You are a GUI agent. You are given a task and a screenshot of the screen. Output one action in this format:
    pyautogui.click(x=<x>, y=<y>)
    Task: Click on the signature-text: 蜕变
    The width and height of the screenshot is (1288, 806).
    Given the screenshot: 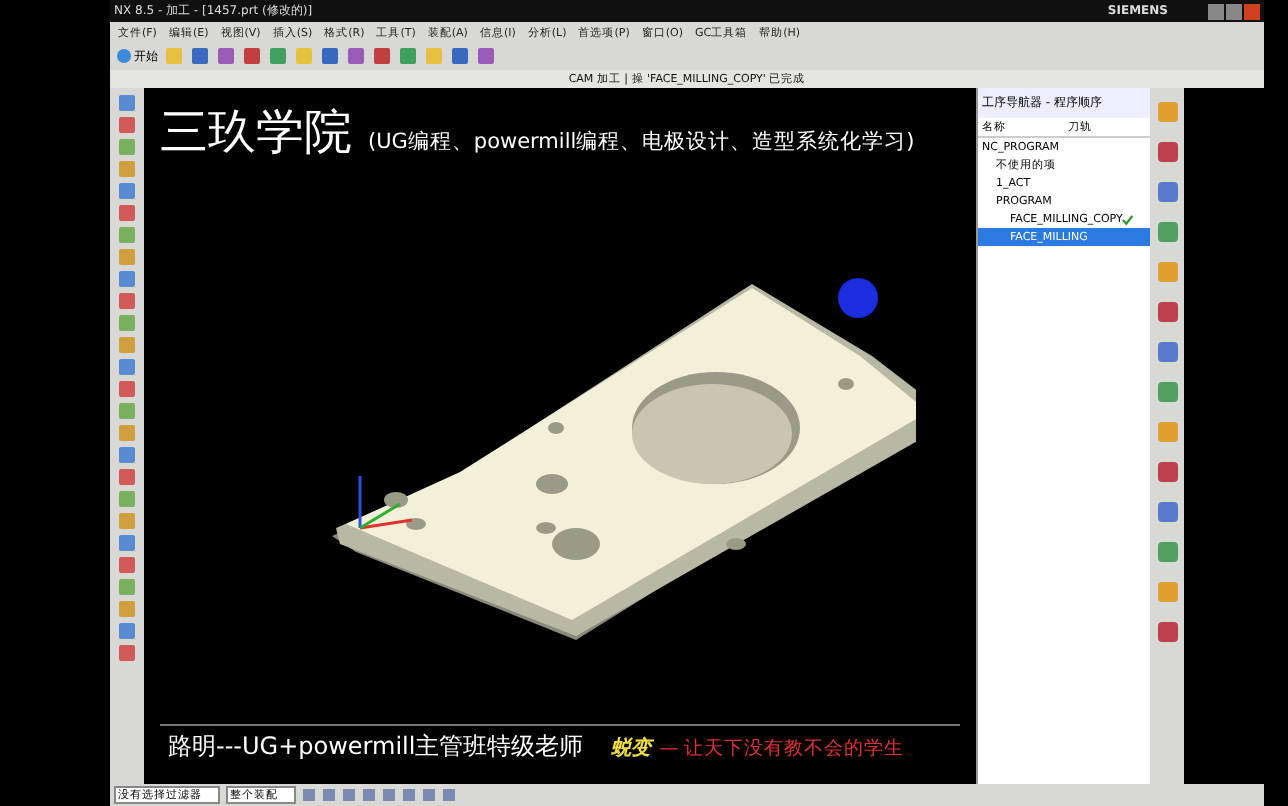 What is the action you would take?
    pyautogui.click(x=631, y=748)
    